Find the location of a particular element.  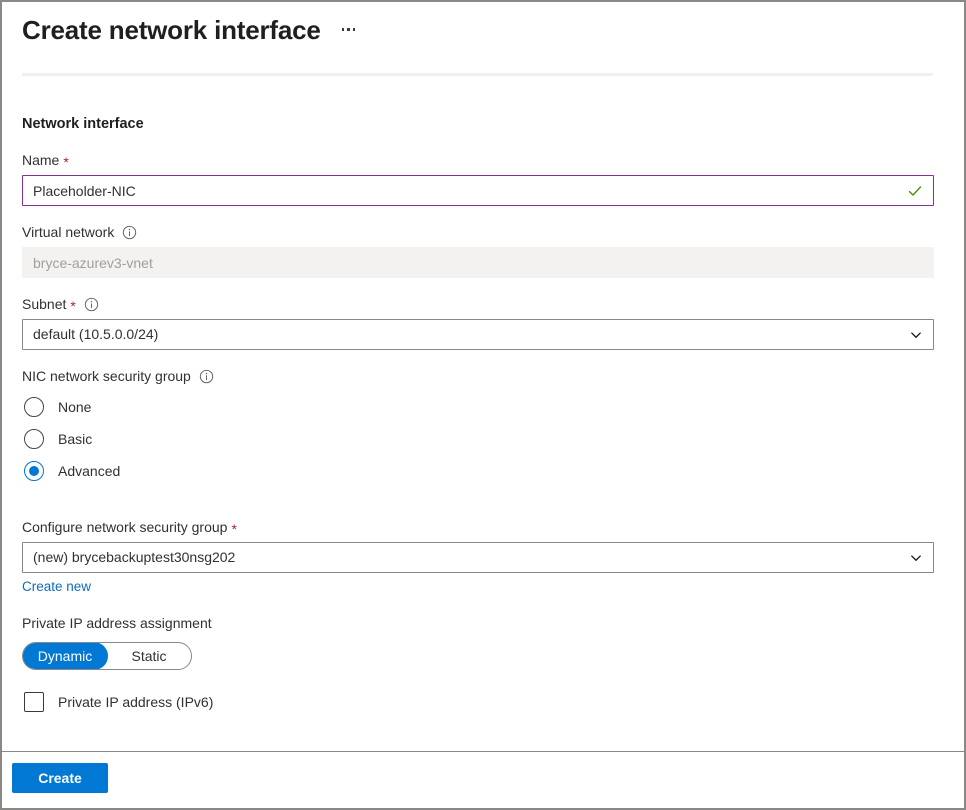

field-label-name: Name * is located at coordinates (483, 160).